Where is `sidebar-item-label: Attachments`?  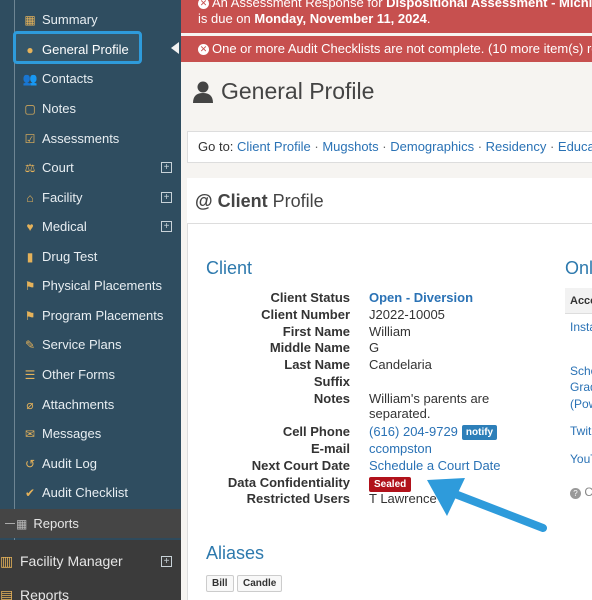 sidebar-item-label: Attachments is located at coordinates (78, 404).